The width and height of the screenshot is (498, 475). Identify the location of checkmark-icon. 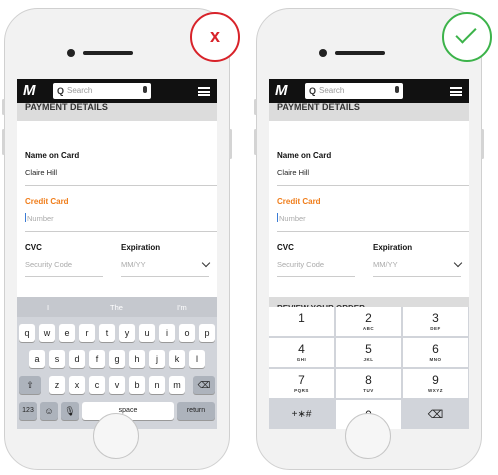
(466, 33).